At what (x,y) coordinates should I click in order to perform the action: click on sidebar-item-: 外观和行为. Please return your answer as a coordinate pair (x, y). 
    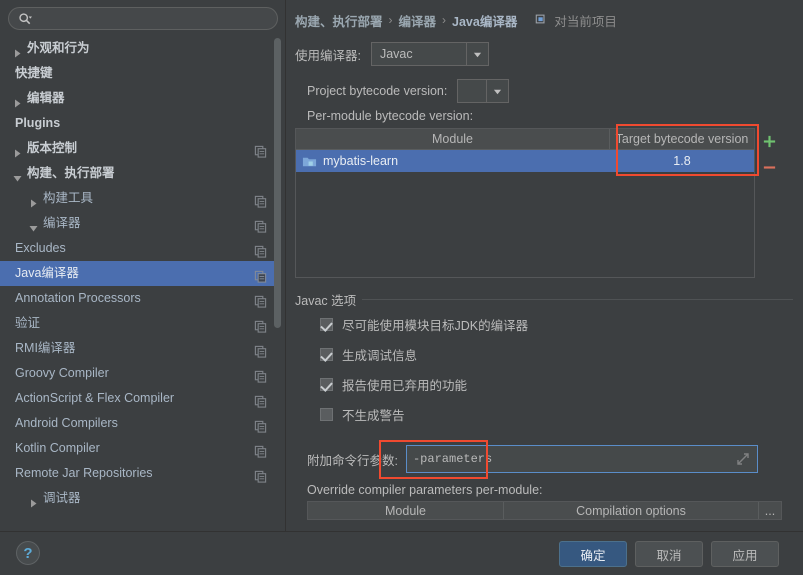
    Looking at the image, I should click on (139, 48).